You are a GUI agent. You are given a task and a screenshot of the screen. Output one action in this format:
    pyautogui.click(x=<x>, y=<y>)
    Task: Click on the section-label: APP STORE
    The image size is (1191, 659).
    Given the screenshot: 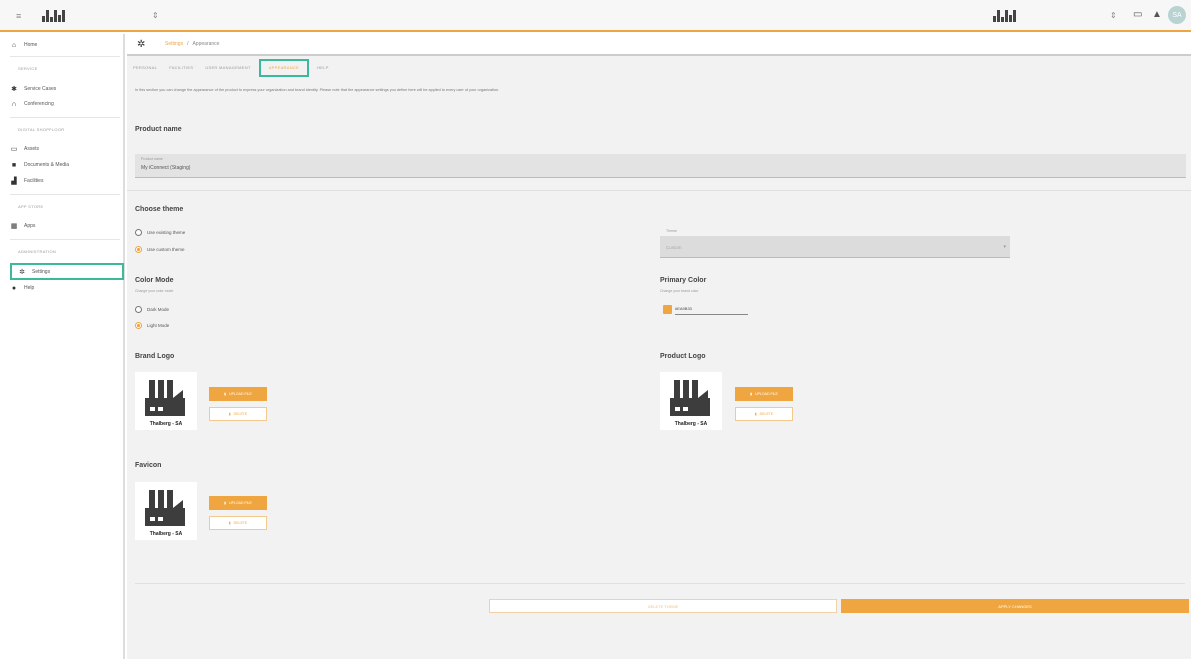 What is the action you would take?
    pyautogui.click(x=31, y=206)
    